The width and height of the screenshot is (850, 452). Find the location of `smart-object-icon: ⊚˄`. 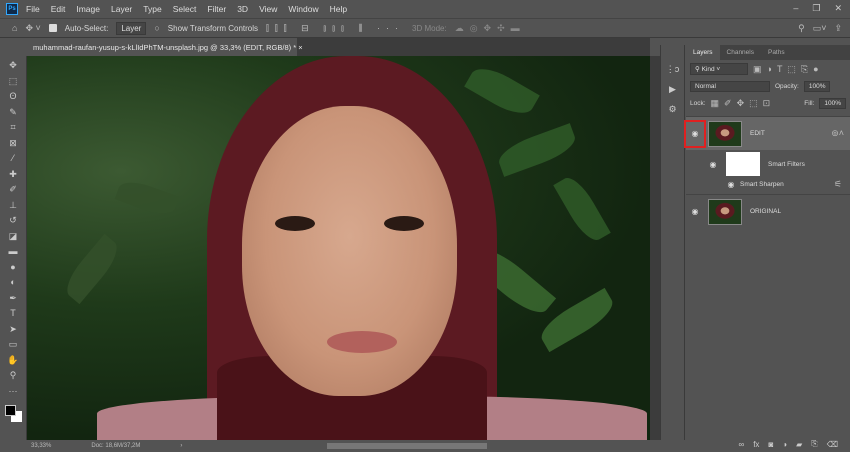

smart-object-icon: ⊚˄ is located at coordinates (837, 133).